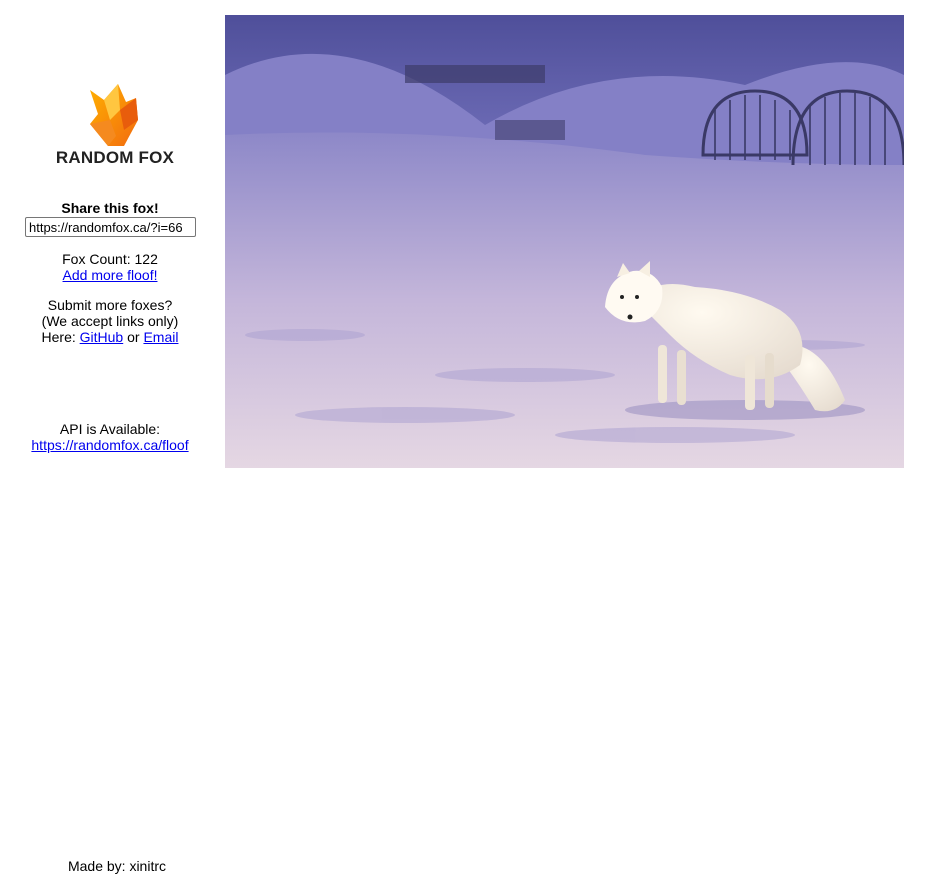  Describe the element at coordinates (110, 227) in the screenshot. I see `share-url-input` at that location.